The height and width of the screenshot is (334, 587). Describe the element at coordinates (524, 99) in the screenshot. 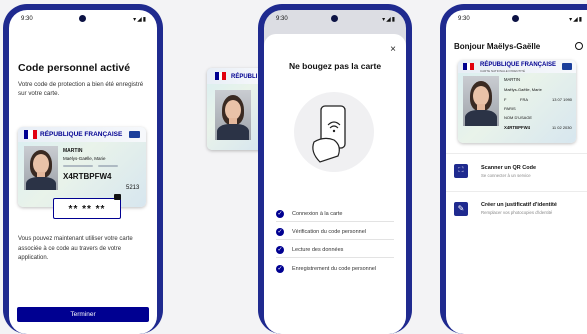

I see `card-nationality: FRA` at that location.